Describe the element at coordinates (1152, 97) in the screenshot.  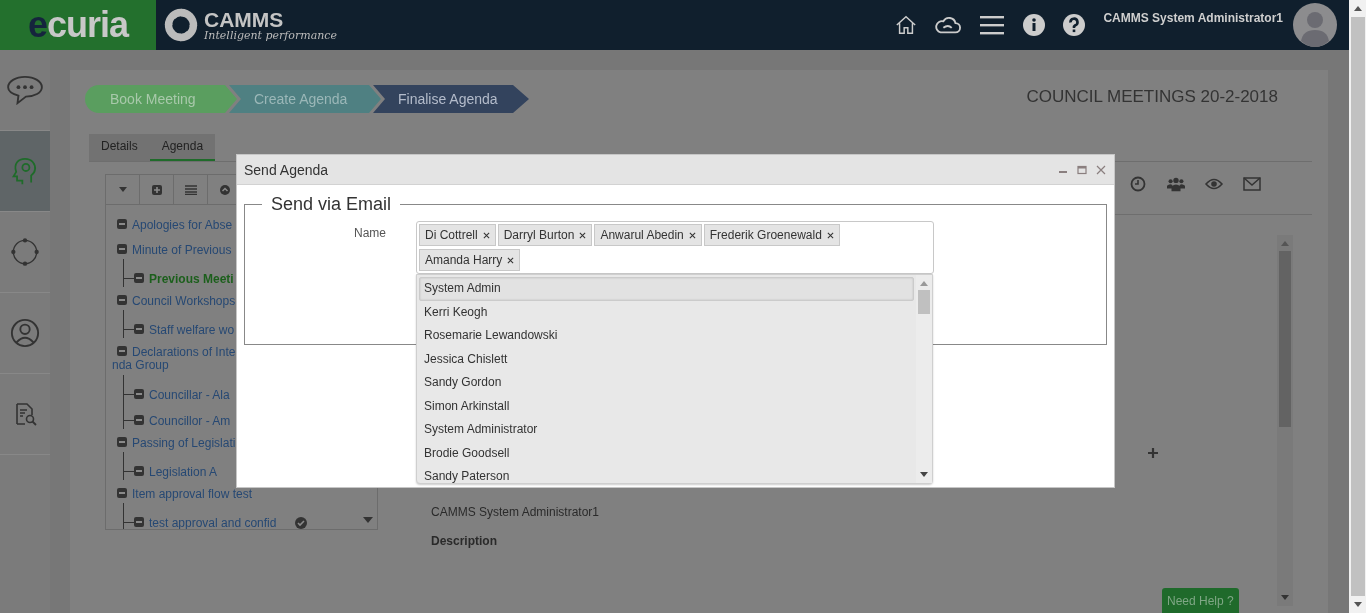
I see `page-title: COUNCIL MEETINGS 20-2-2018` at that location.